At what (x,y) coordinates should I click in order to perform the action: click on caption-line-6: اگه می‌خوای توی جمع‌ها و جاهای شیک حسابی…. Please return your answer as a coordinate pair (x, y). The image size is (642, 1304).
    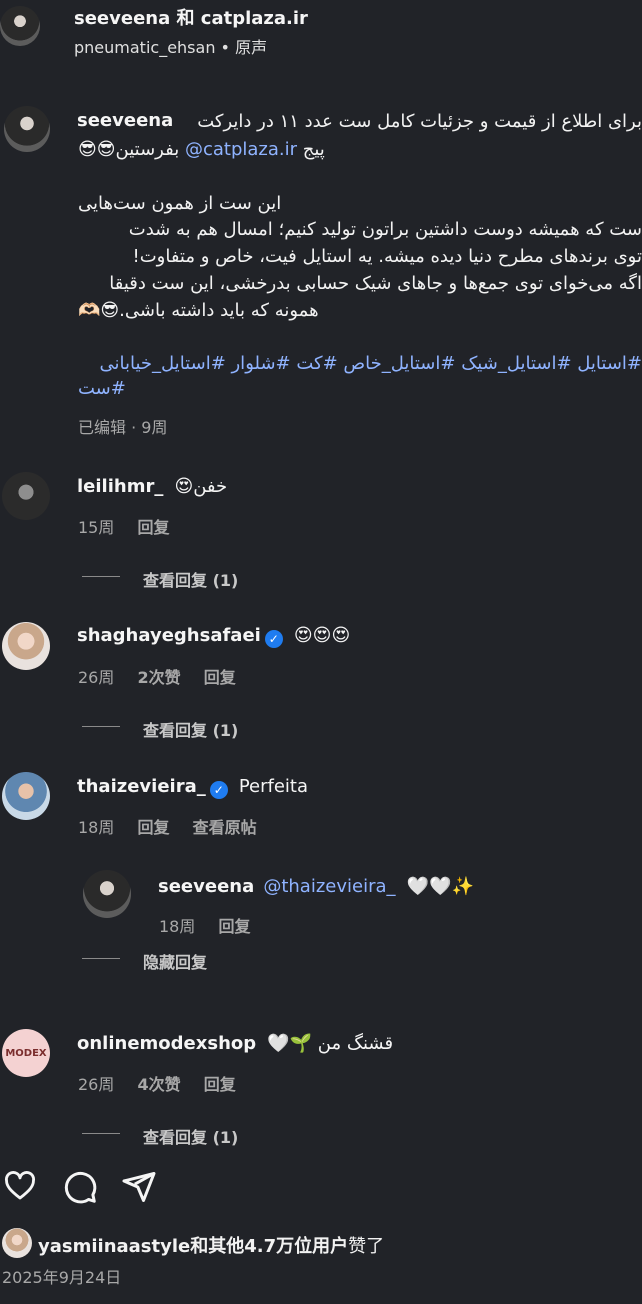
    Looking at the image, I should click on (375, 283).